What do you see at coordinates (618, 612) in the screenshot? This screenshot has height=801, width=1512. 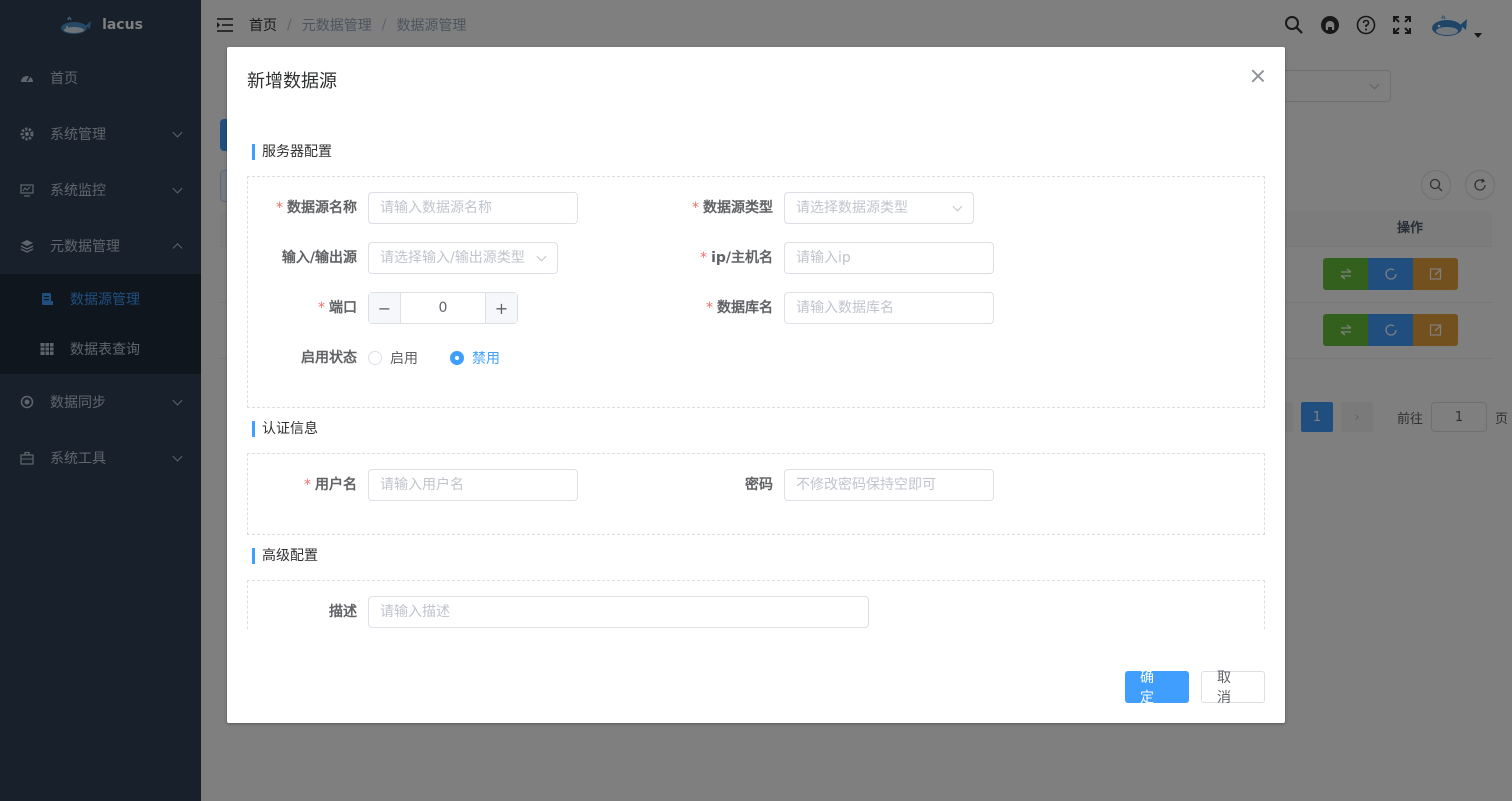 I see `description-textarea: 请输入描述` at bounding box center [618, 612].